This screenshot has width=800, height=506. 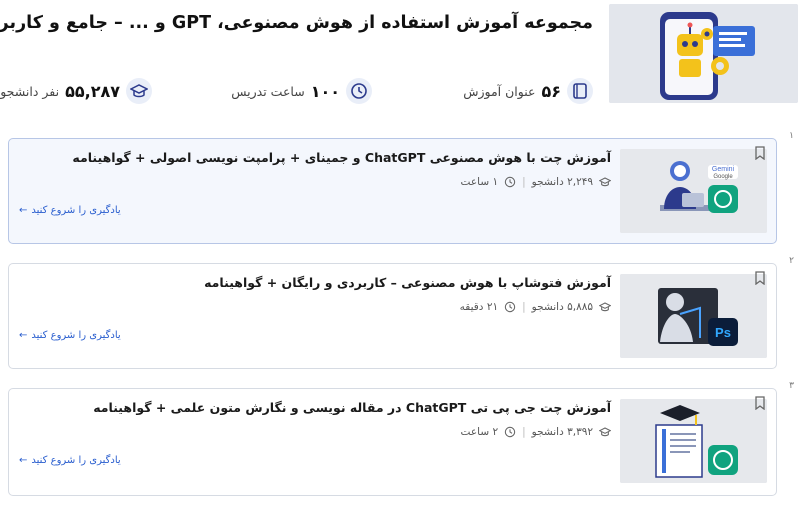 What do you see at coordinates (30, 91) in the screenshot?
I see `students-label: نفر دانشجو` at bounding box center [30, 91].